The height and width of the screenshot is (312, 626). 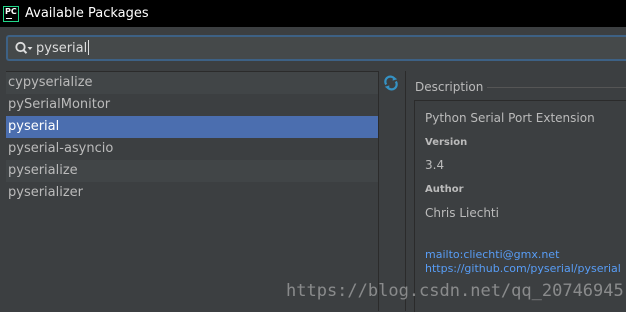 I want to click on author-value: Chris Liechti, so click(x=462, y=213).